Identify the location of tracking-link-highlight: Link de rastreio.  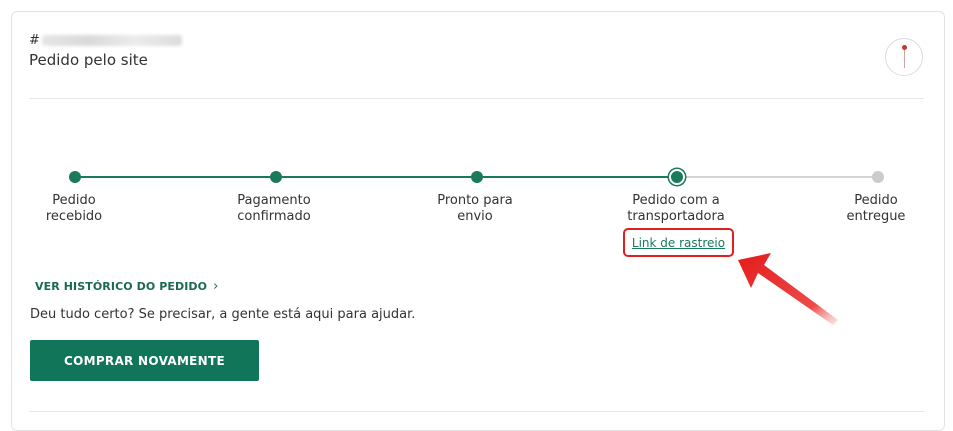
(678, 242).